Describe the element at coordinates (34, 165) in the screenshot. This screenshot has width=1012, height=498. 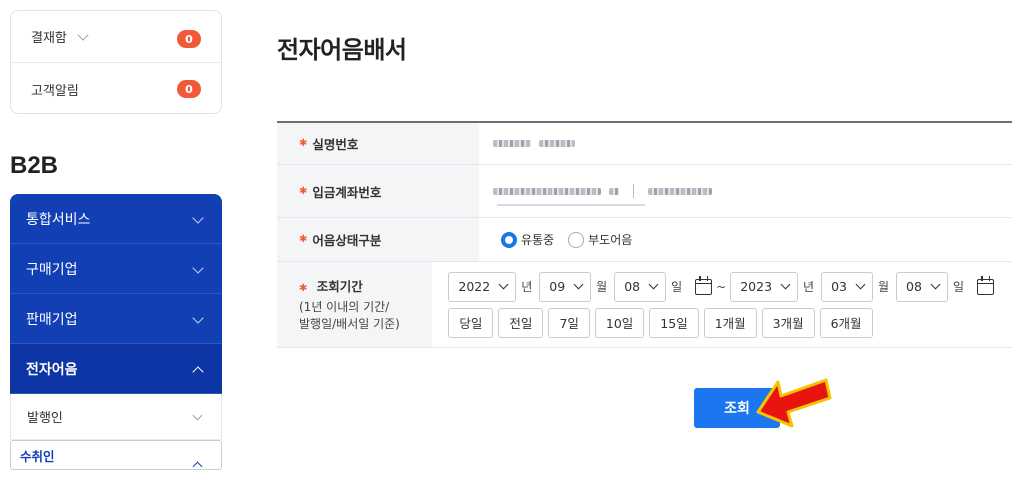
I see `section-title: B2B` at that location.